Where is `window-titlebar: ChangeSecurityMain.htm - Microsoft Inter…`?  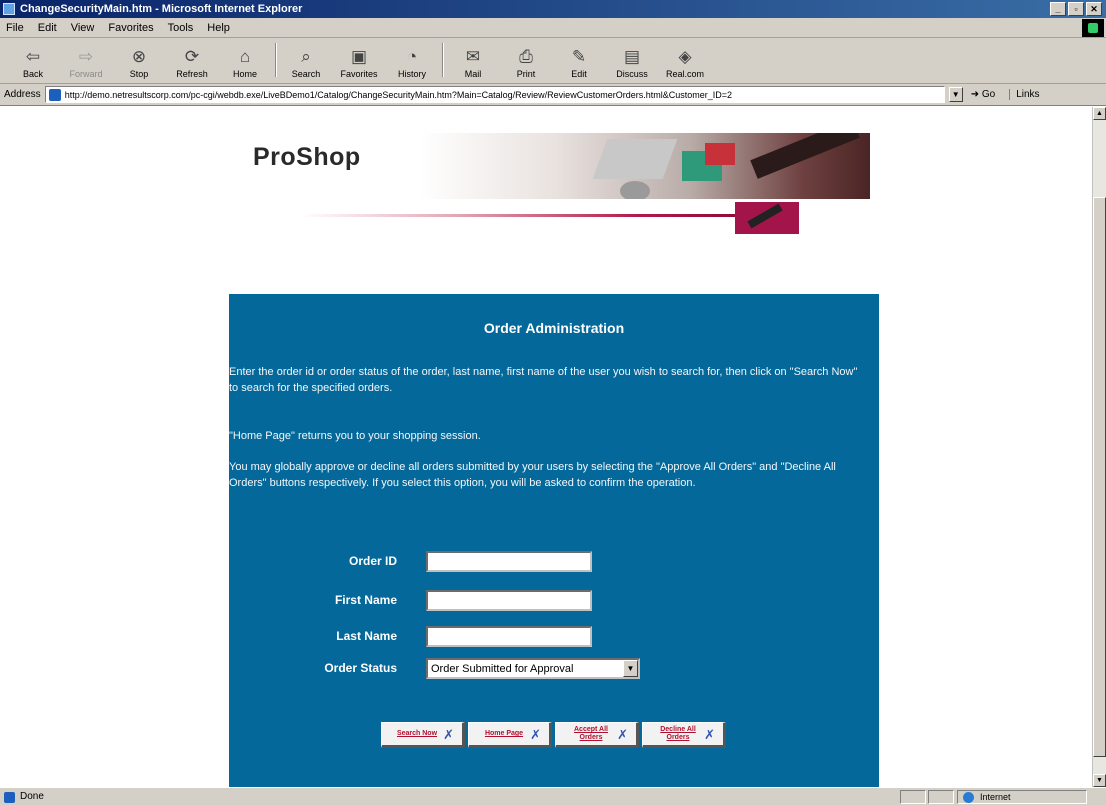 window-titlebar: ChangeSecurityMain.htm - Microsoft Inter… is located at coordinates (553, 9).